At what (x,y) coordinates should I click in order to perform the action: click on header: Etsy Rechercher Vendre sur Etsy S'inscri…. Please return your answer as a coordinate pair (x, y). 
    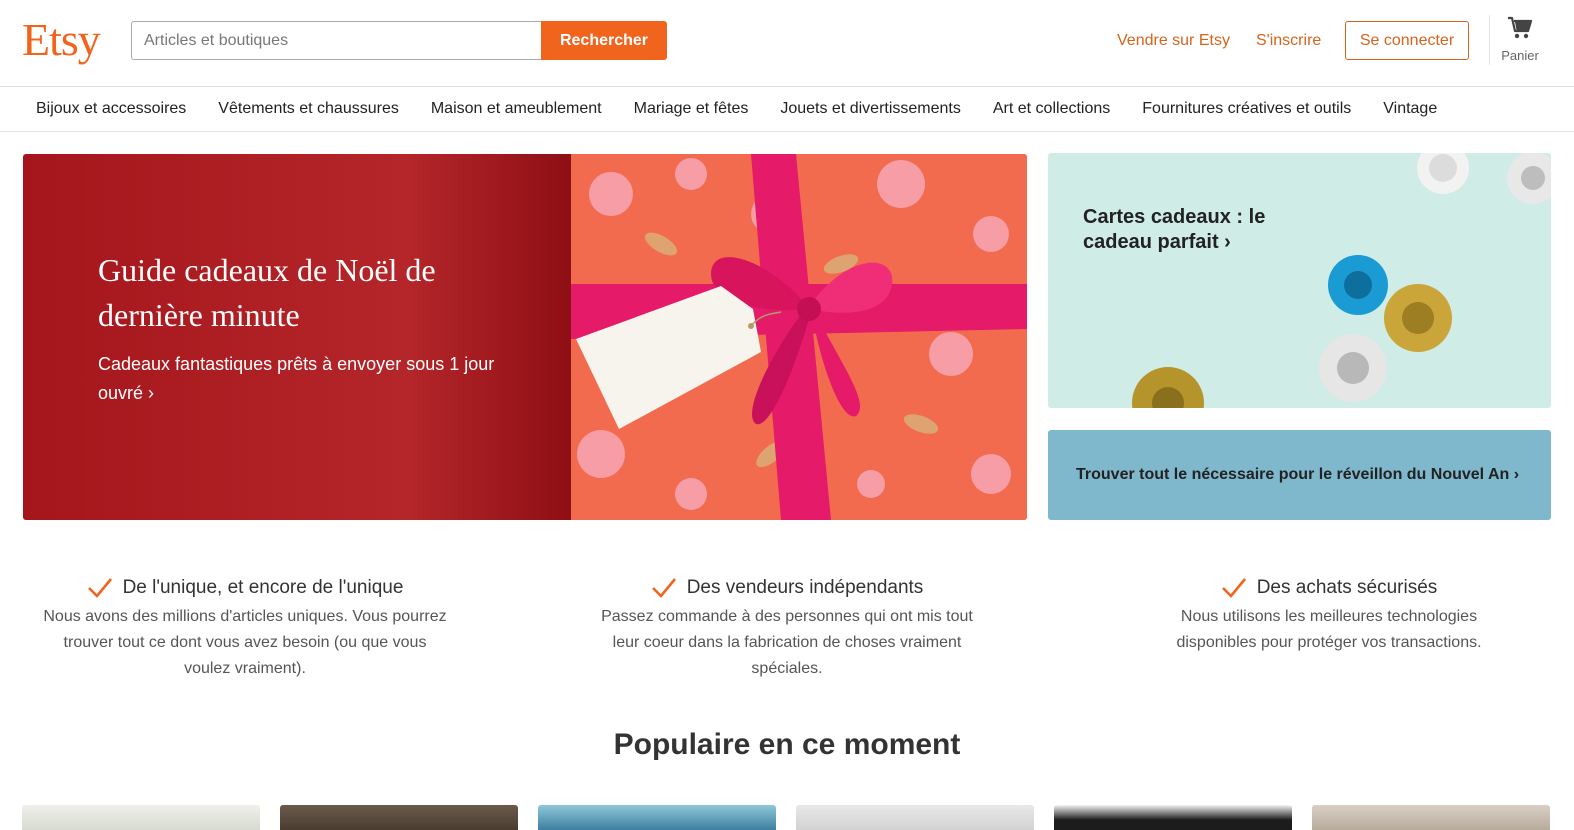
    Looking at the image, I should click on (787, 43).